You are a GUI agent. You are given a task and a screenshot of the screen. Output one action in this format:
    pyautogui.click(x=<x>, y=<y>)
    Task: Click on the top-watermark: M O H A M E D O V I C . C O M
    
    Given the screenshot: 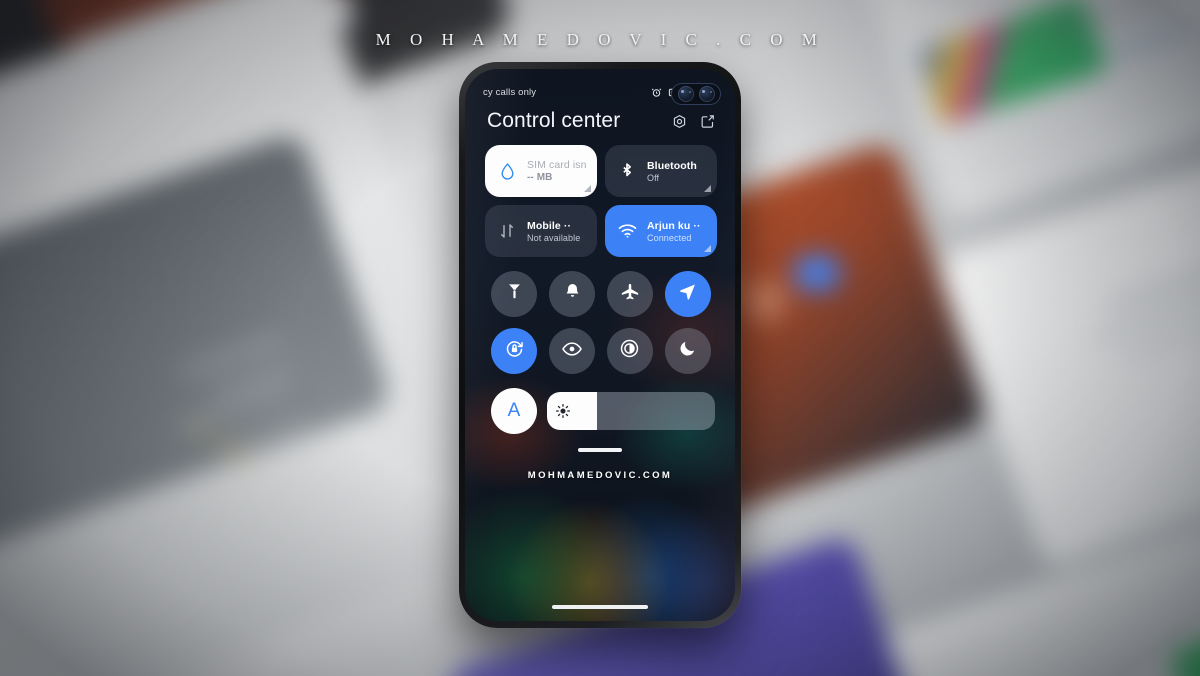 What is the action you would take?
    pyautogui.click(x=600, y=39)
    